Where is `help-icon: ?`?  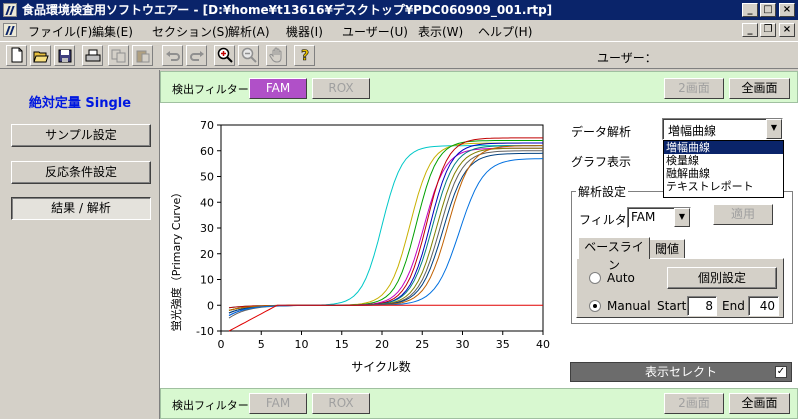
help-icon: ? is located at coordinates (304, 55).